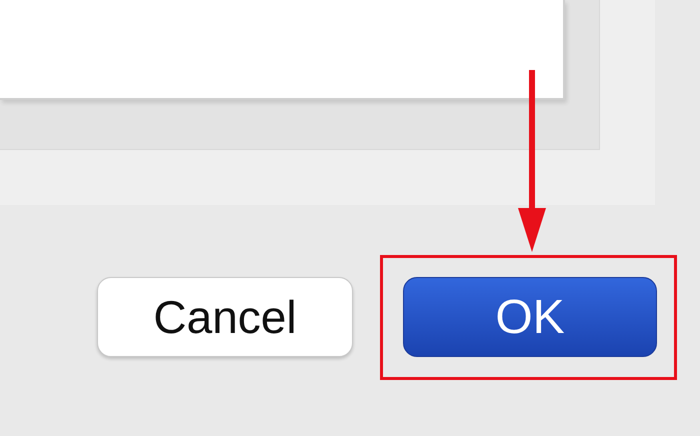  What do you see at coordinates (225, 317) in the screenshot?
I see `cancel-button: Cancel` at bounding box center [225, 317].